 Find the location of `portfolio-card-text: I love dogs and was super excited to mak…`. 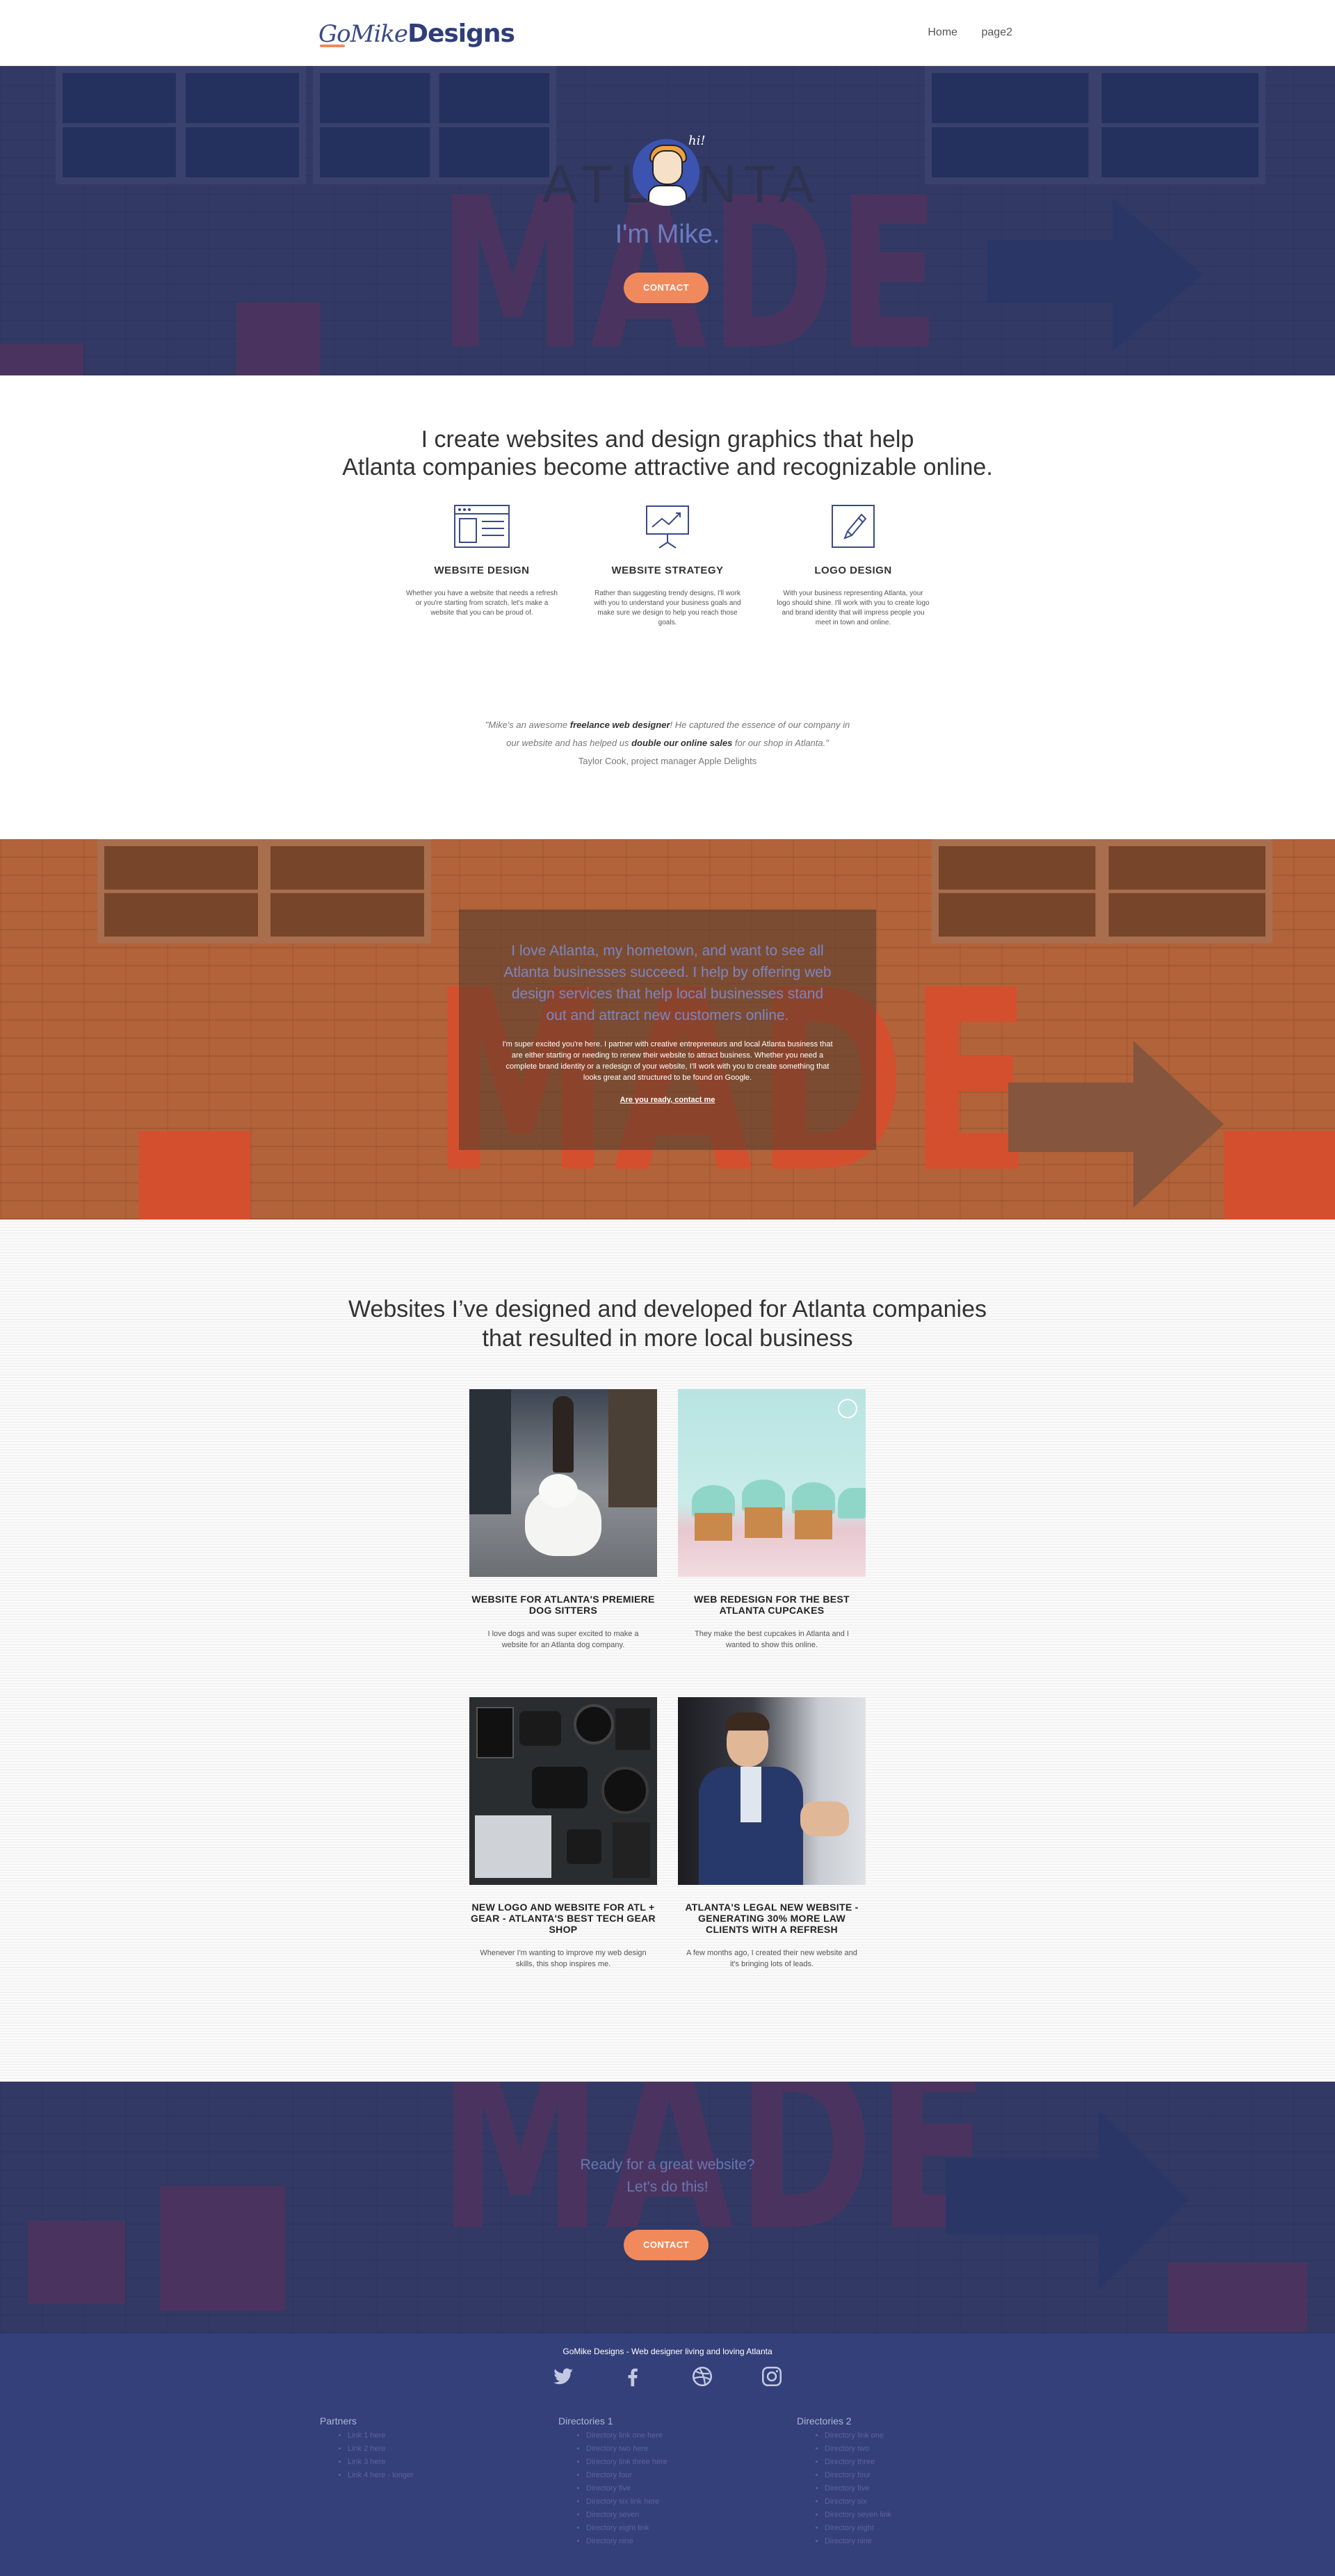

portfolio-card-text: I love dogs and was super excited to mak… is located at coordinates (563, 1639).